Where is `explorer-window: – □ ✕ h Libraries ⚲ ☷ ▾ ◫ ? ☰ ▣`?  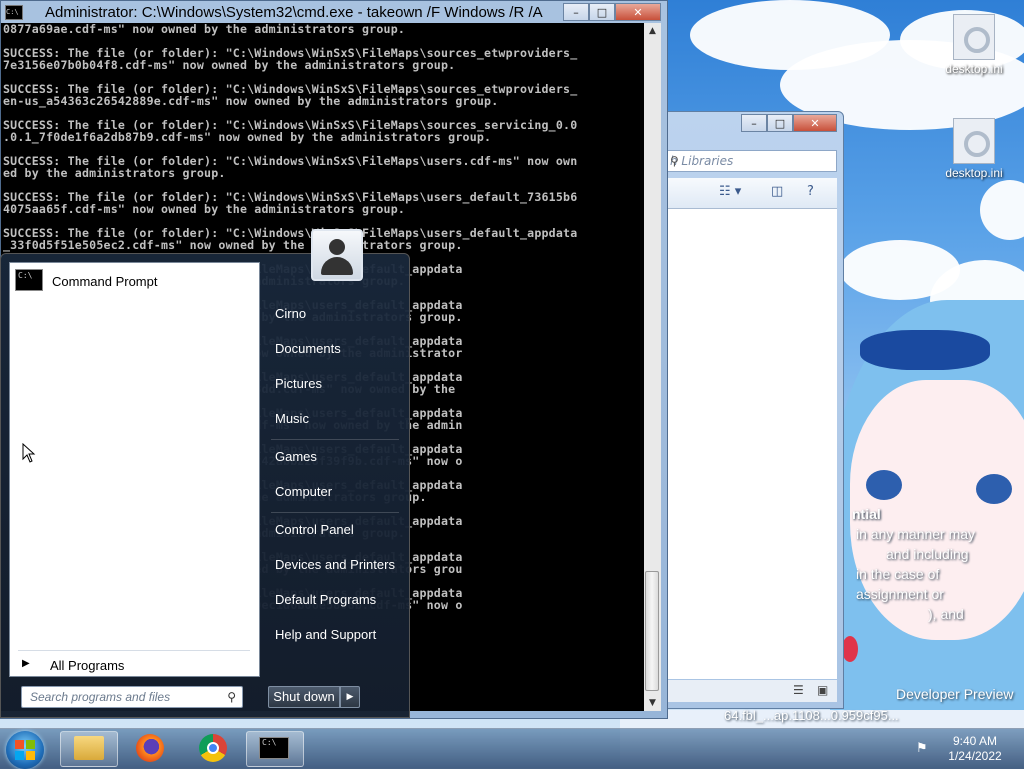 explorer-window: – □ ✕ h Libraries ⚲ ☷ ▾ ◫ ? ☰ ▣ is located at coordinates (752, 410).